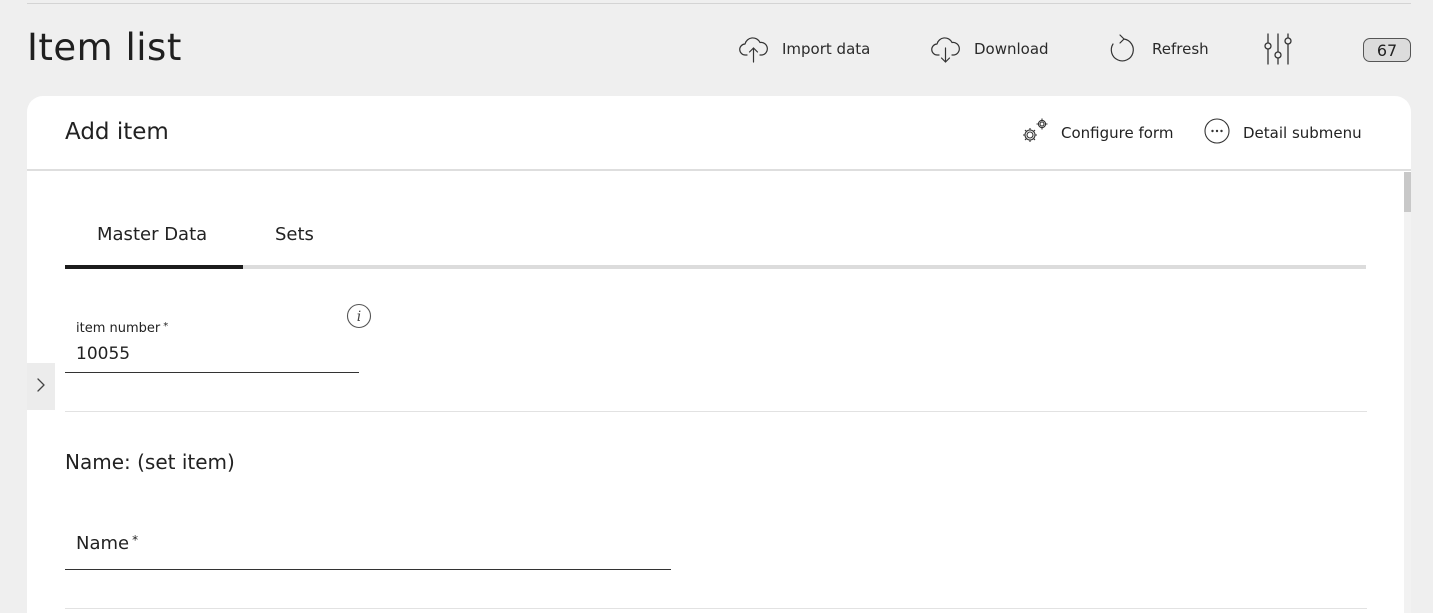 The width and height of the screenshot is (1433, 613). What do you see at coordinates (368, 569) in the screenshot?
I see `name-underline` at bounding box center [368, 569].